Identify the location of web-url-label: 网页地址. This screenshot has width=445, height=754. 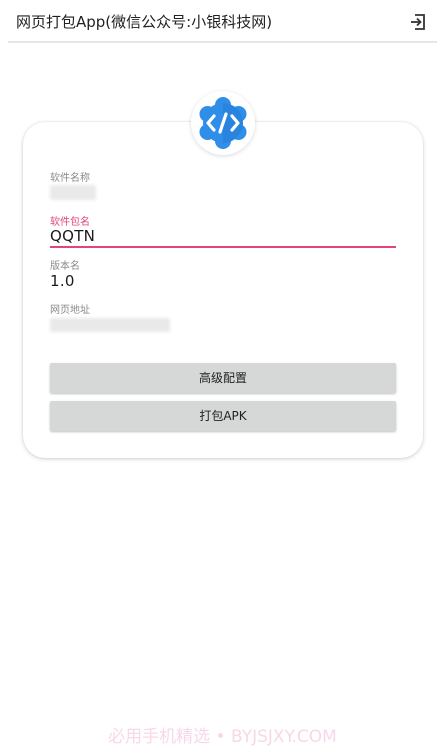
(70, 310).